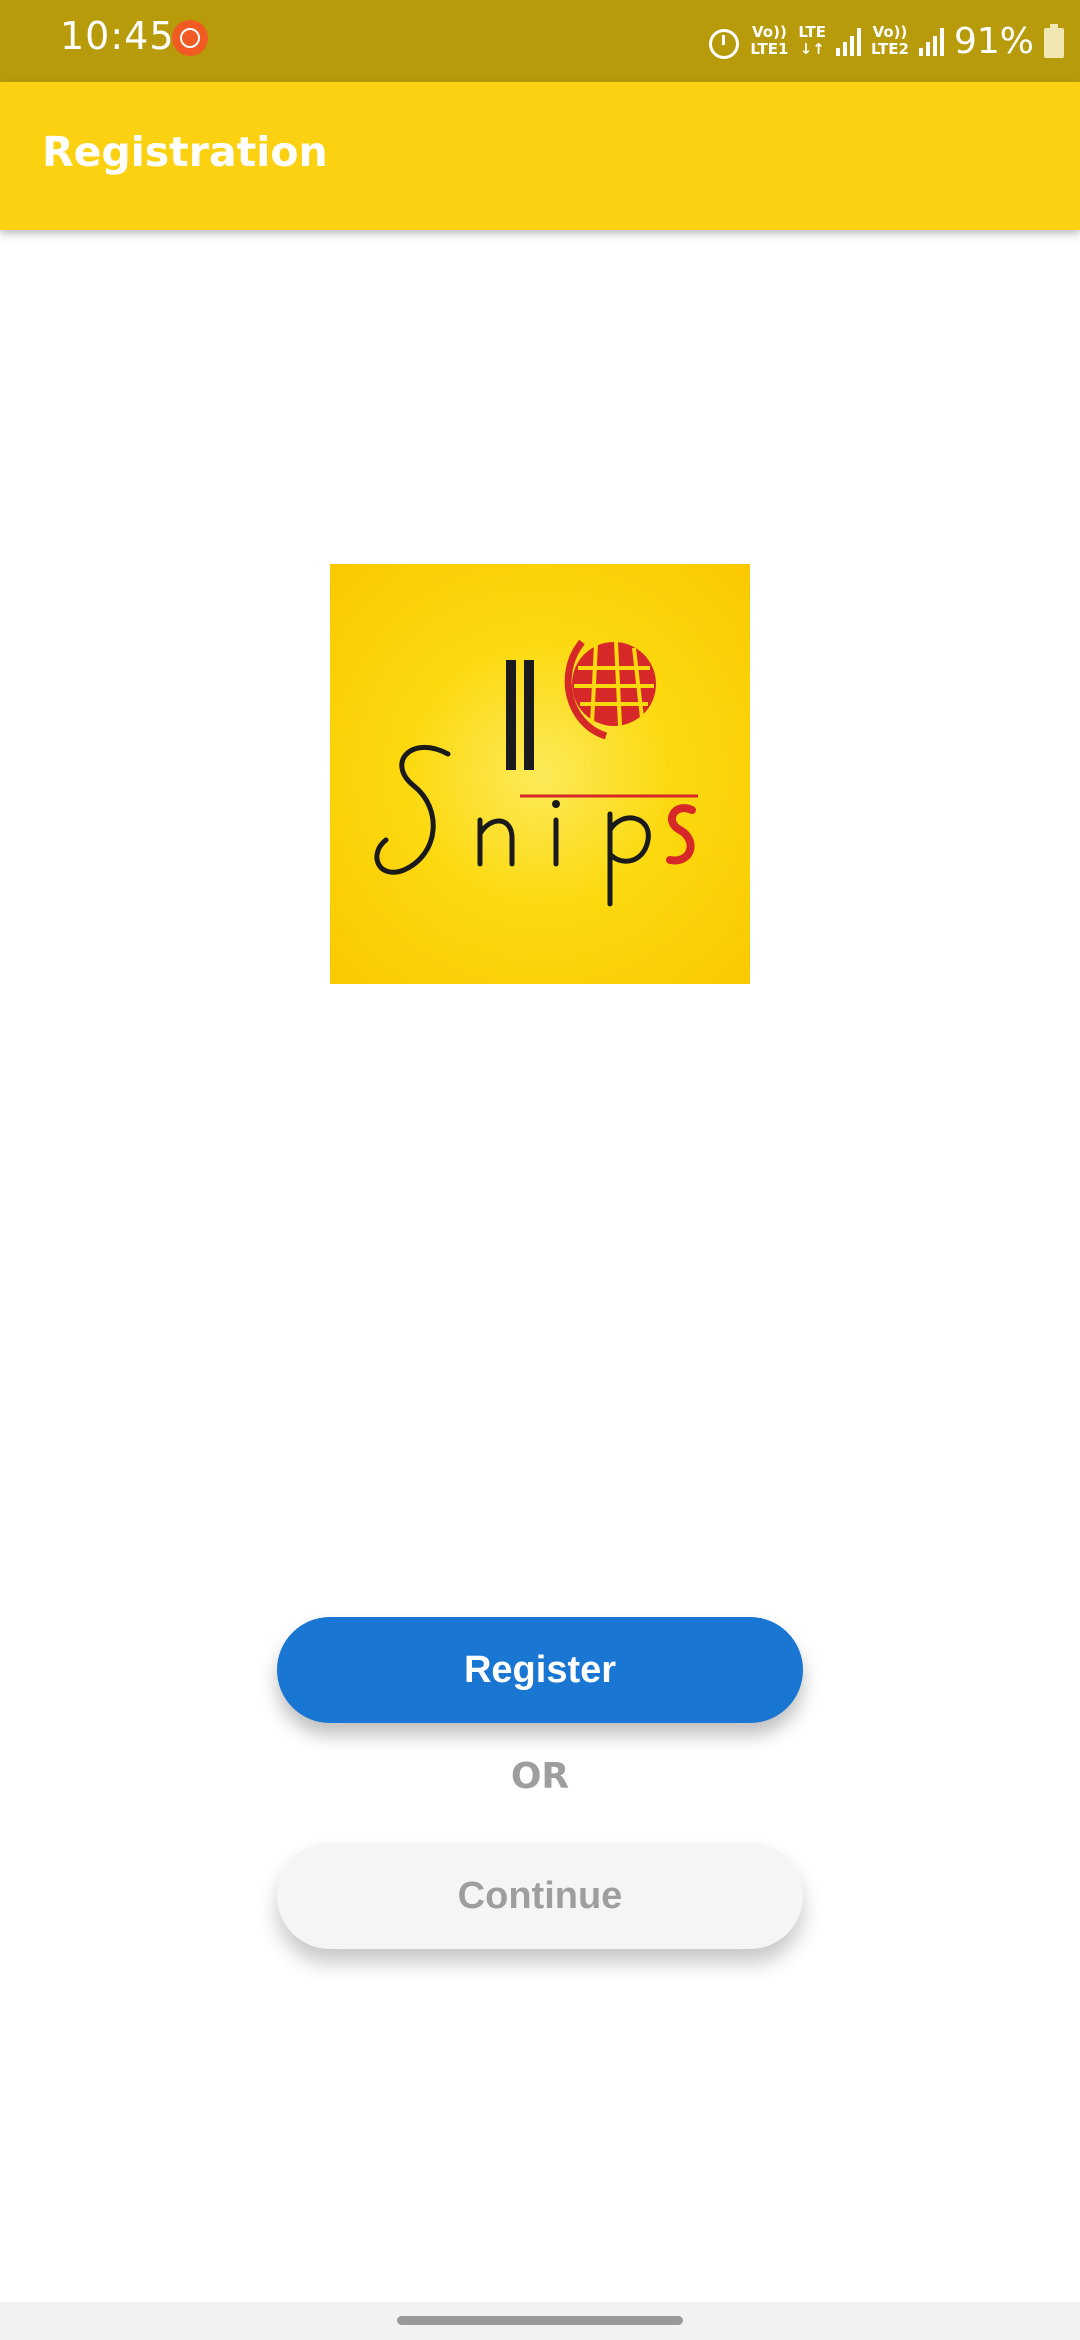 This screenshot has height=2340, width=1080. I want to click on register-button: Register, so click(540, 1670).